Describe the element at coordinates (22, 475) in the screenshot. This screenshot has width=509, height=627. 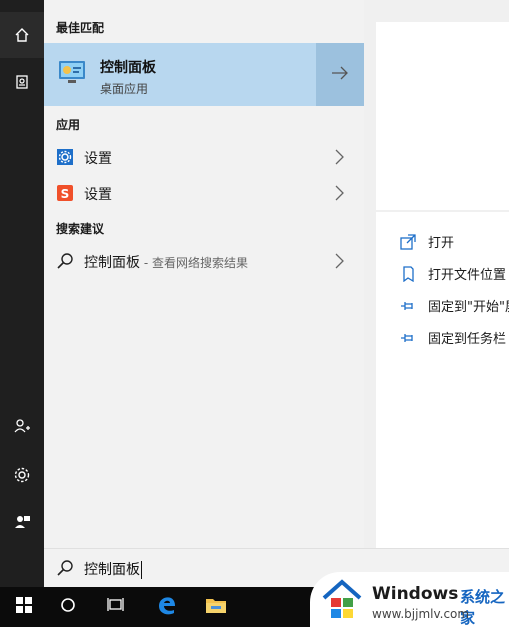
I see `settings-icon` at that location.